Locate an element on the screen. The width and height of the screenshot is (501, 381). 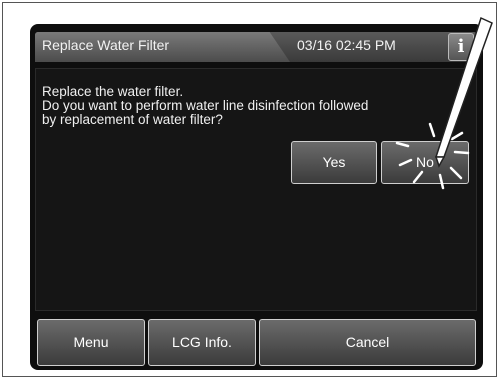
tap-burst-icon is located at coordinates (432, 156).